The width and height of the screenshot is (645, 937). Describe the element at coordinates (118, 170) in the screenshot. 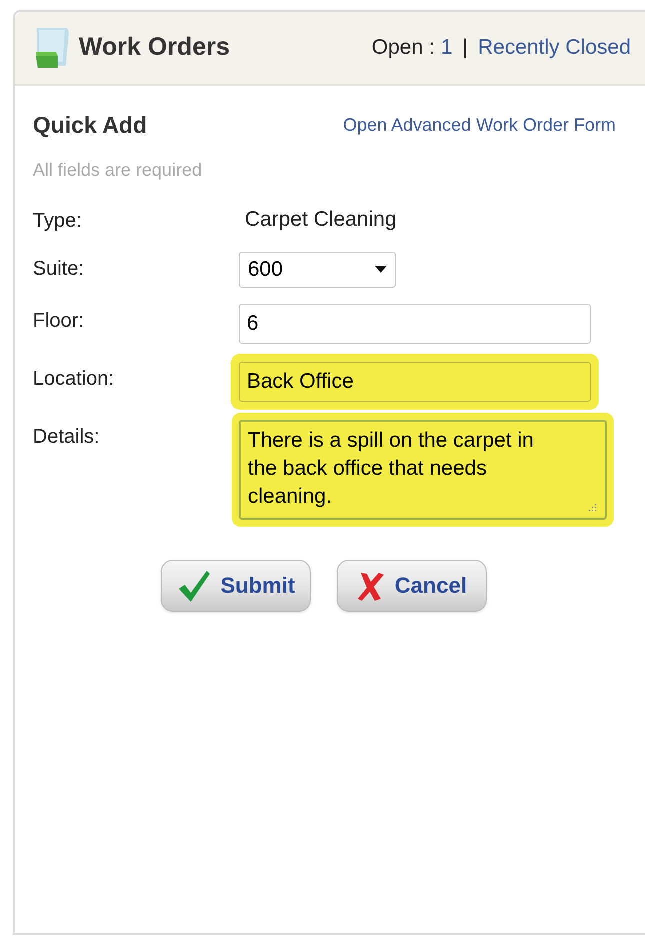

I see `required-note: All fields are required` at that location.